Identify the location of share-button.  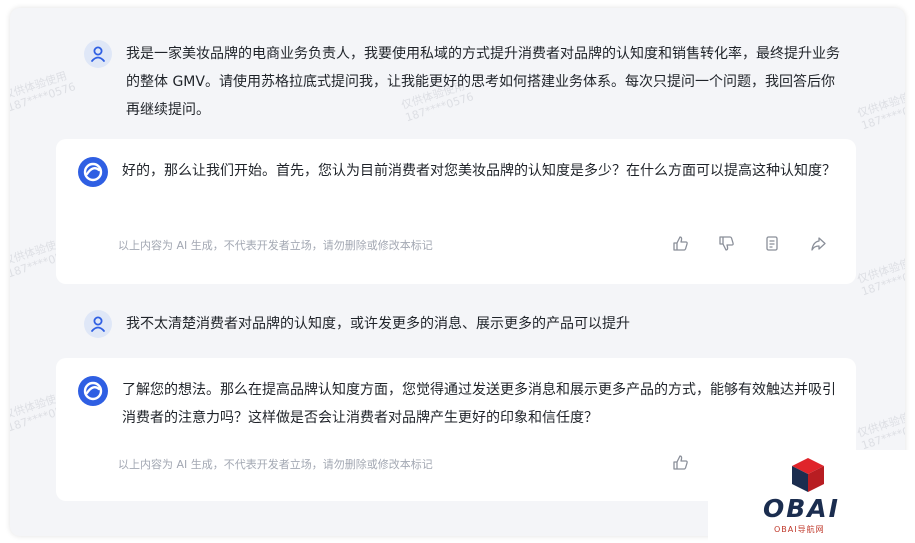
(818, 243).